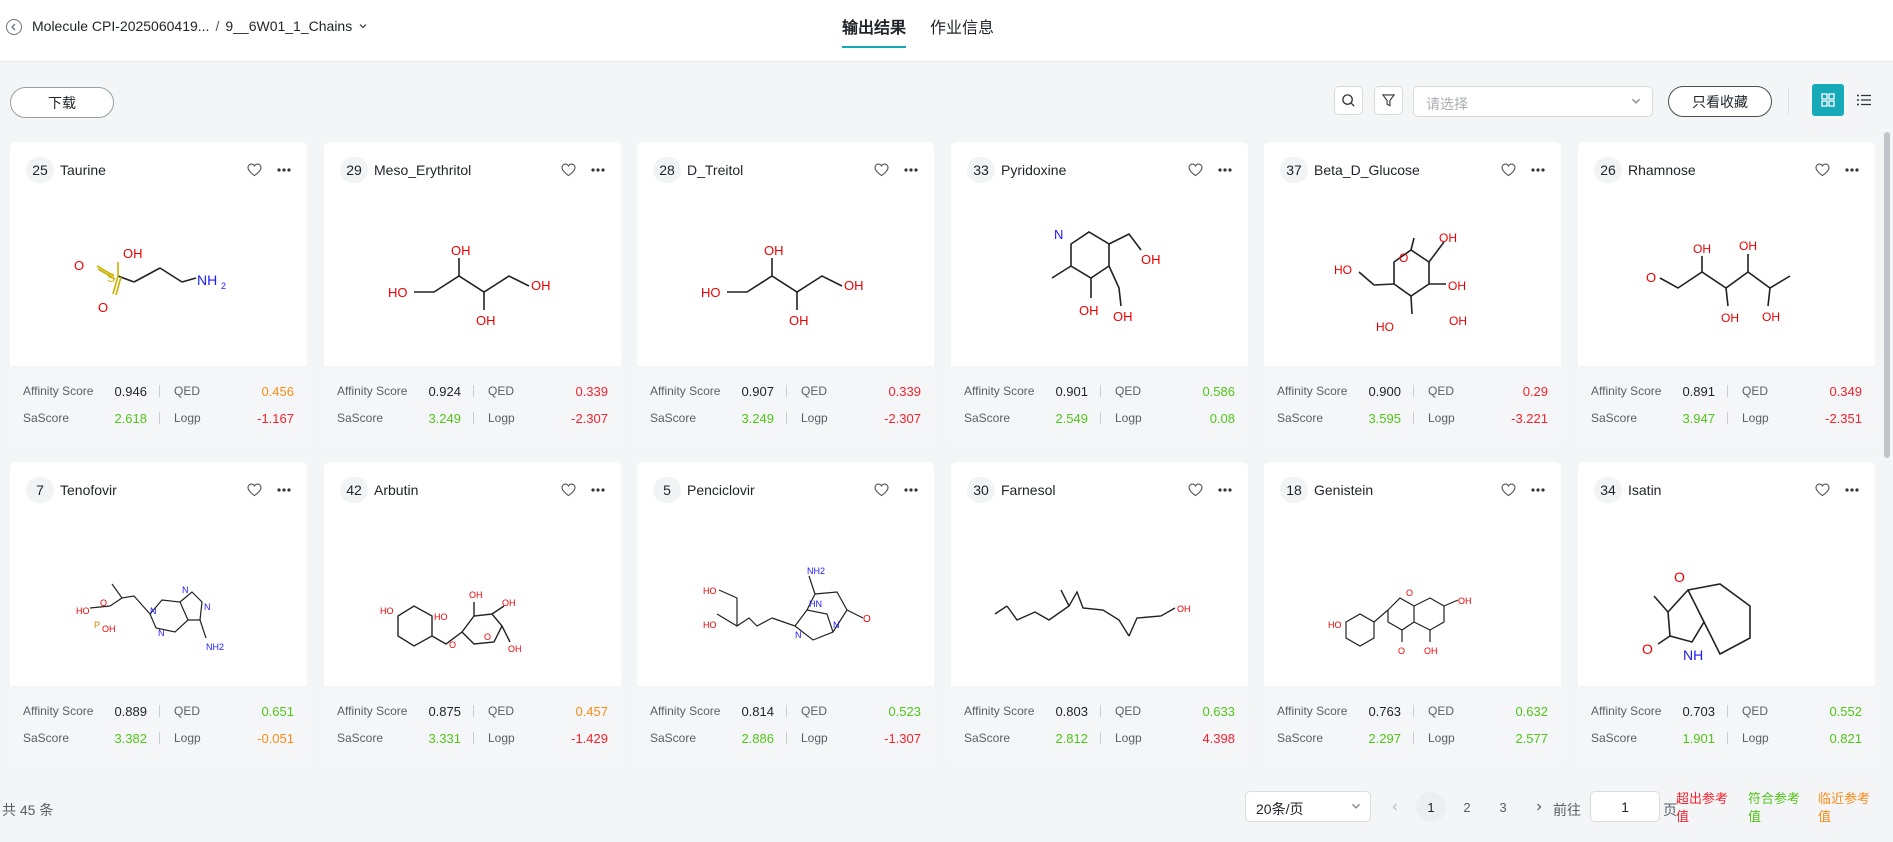  I want to click on rank-badge: 37, so click(1294, 170).